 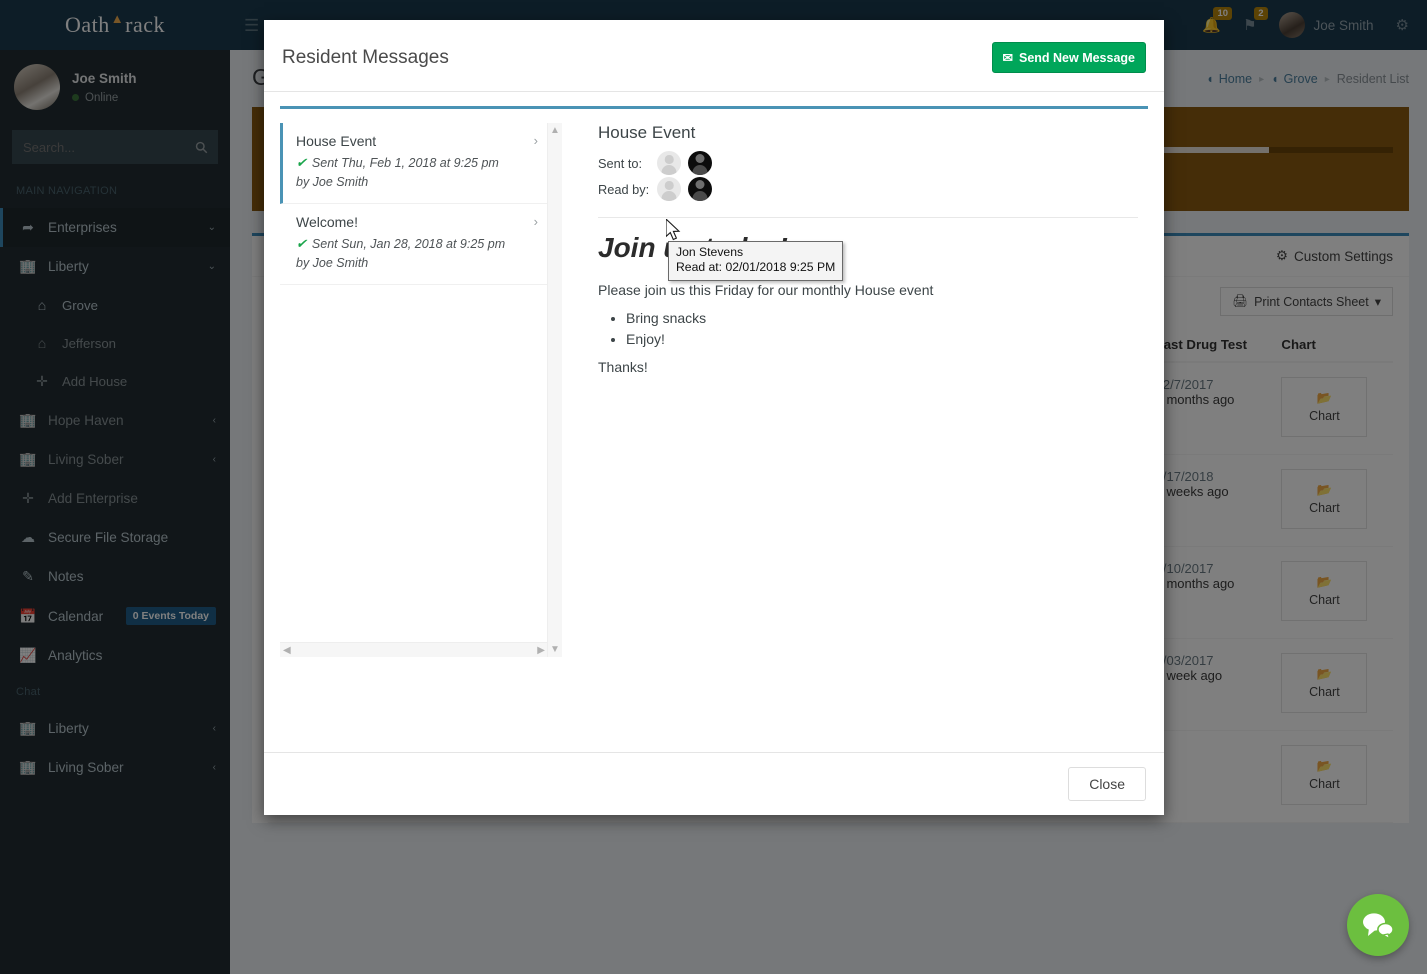 What do you see at coordinates (623, 367) in the screenshot?
I see `message-closing: Thanks!` at bounding box center [623, 367].